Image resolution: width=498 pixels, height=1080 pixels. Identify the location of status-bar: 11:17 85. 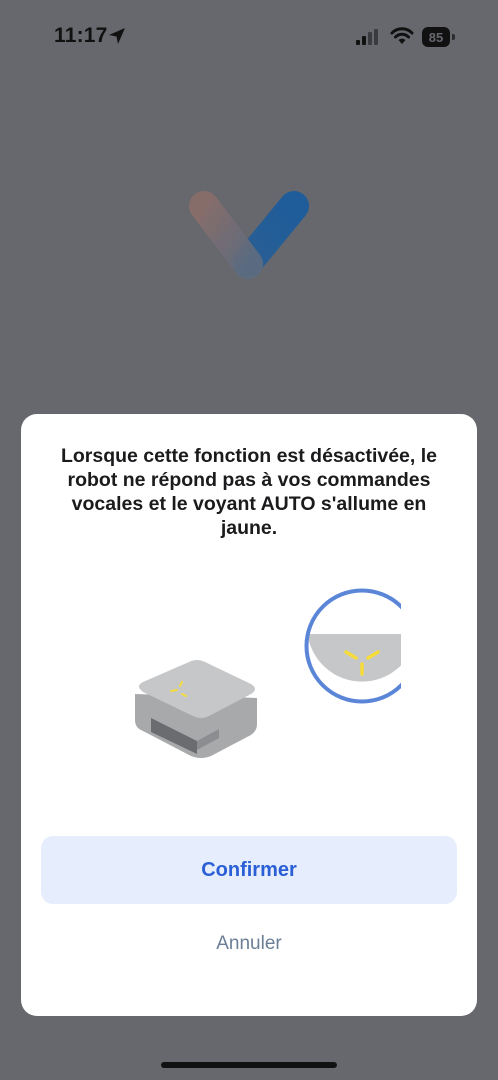
(249, 37).